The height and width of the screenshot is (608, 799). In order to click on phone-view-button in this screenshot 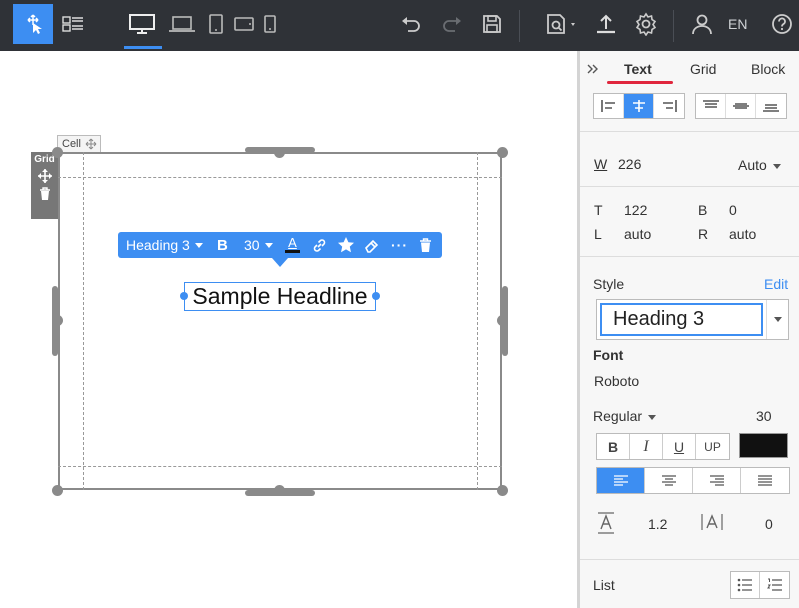, I will do `click(270, 24)`.